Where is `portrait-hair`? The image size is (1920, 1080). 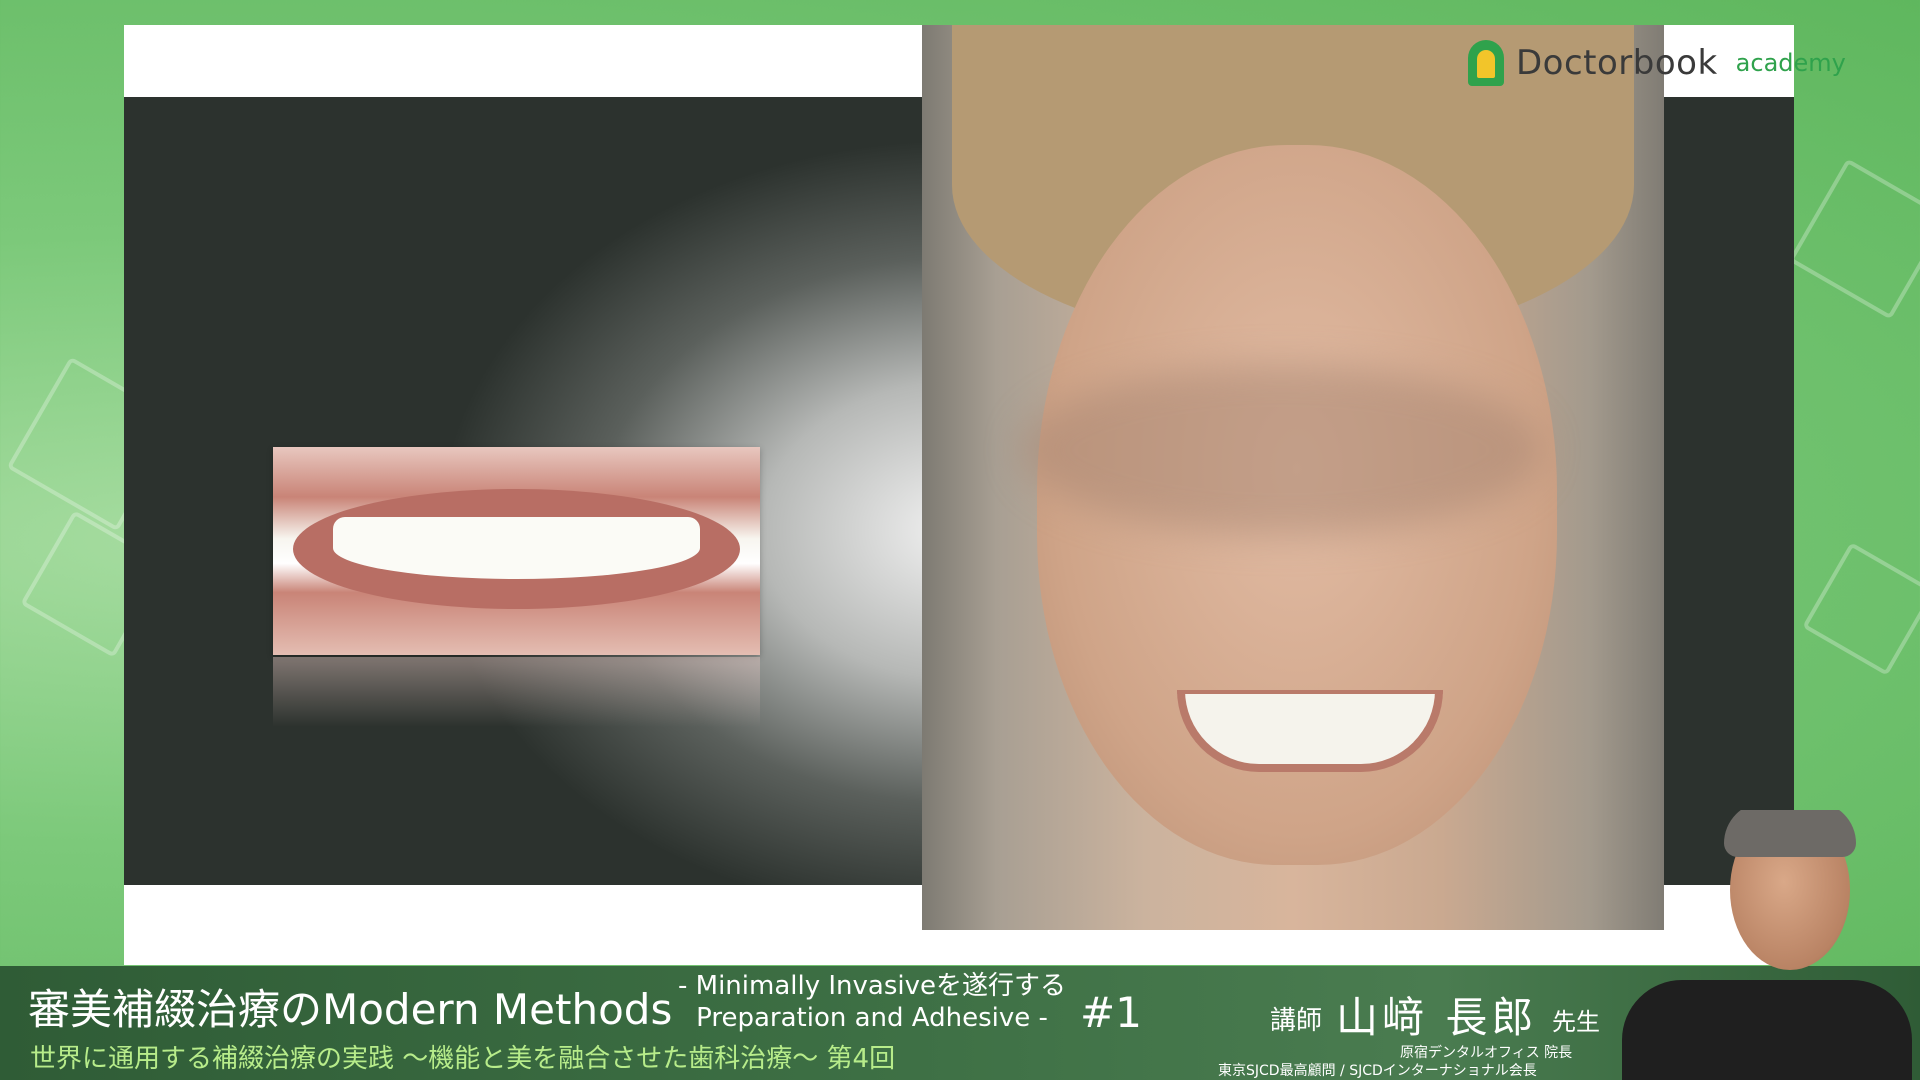 portrait-hair is located at coordinates (1790, 833).